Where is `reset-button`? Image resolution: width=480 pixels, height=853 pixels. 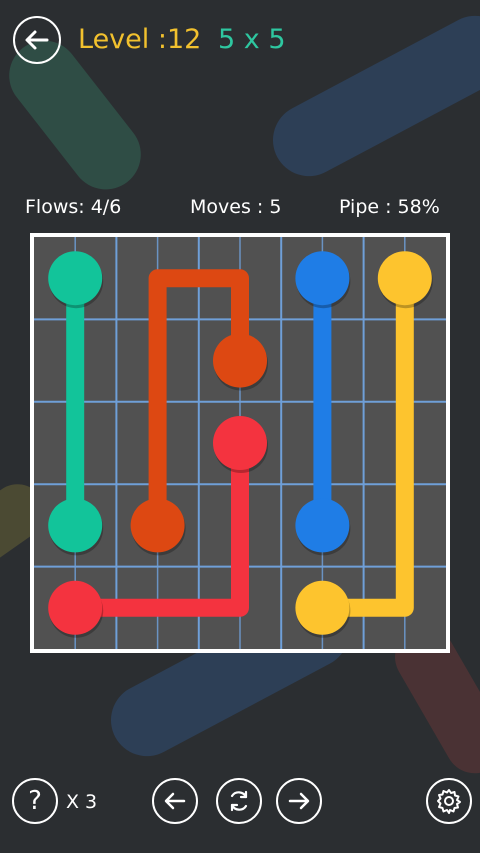 reset-button is located at coordinates (239, 801).